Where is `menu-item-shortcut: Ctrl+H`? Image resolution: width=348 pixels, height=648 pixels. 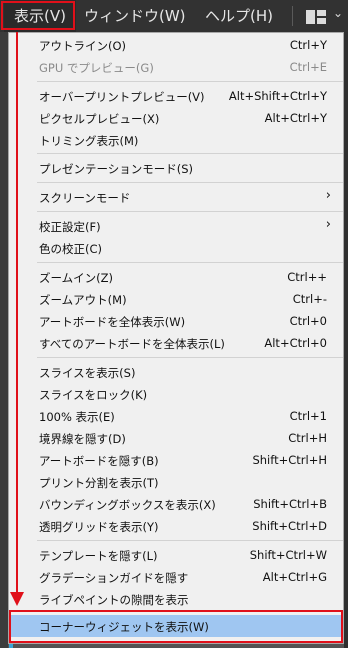
menu-item-shortcut: Ctrl+H is located at coordinates (307, 438).